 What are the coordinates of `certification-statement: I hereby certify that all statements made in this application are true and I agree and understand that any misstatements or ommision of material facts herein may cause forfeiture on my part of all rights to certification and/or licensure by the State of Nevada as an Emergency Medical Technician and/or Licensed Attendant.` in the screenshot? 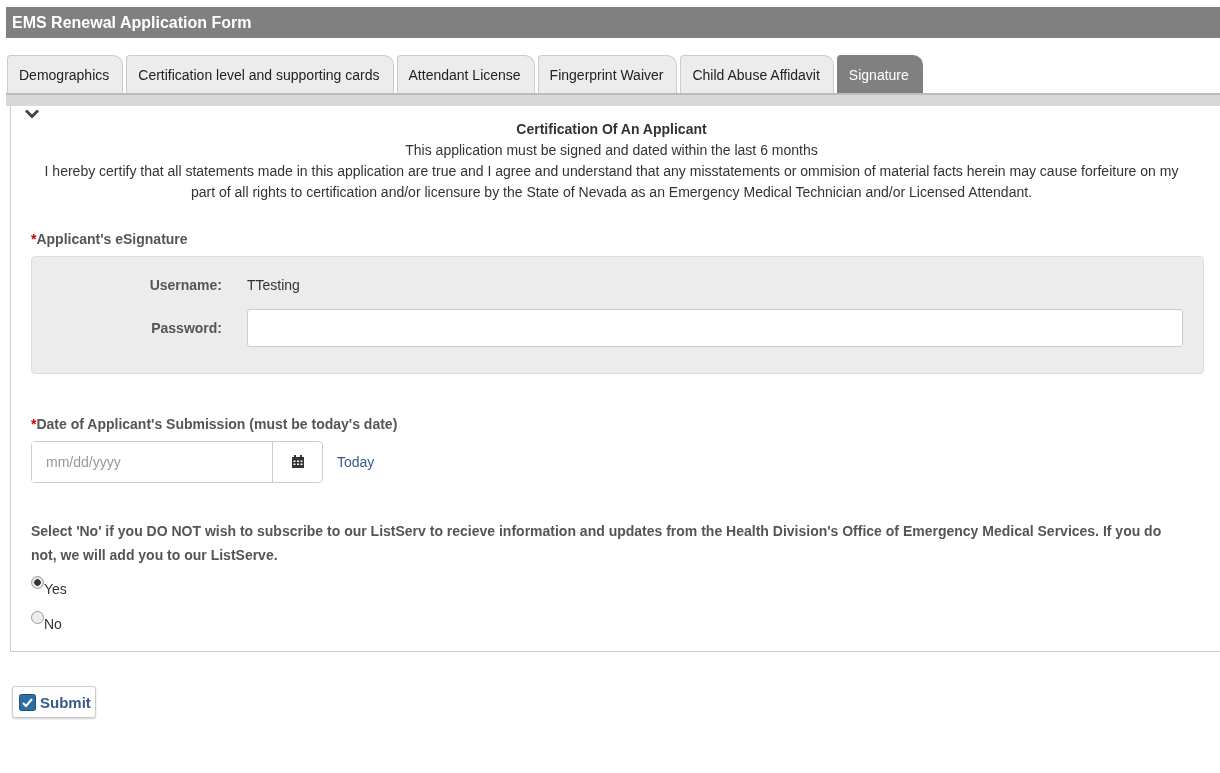 It's located at (611, 182).